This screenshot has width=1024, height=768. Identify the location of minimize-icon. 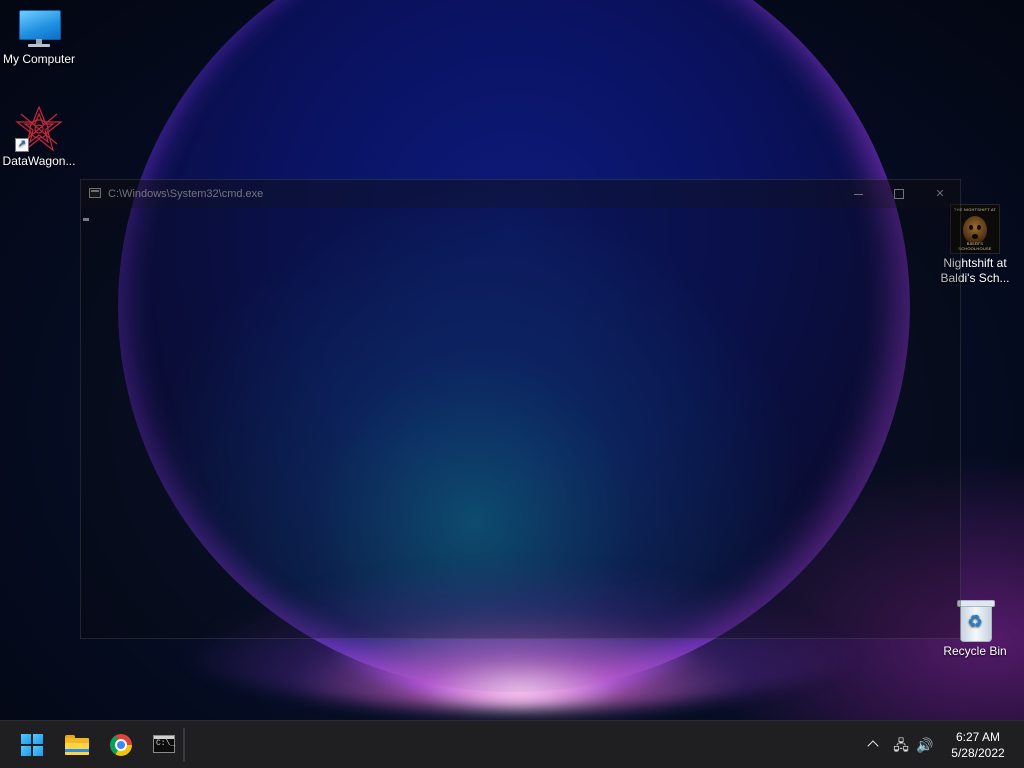
(858, 194).